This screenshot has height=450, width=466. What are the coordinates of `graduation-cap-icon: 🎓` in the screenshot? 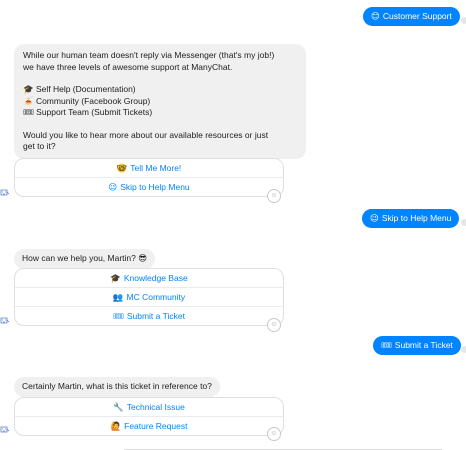 It's located at (115, 279).